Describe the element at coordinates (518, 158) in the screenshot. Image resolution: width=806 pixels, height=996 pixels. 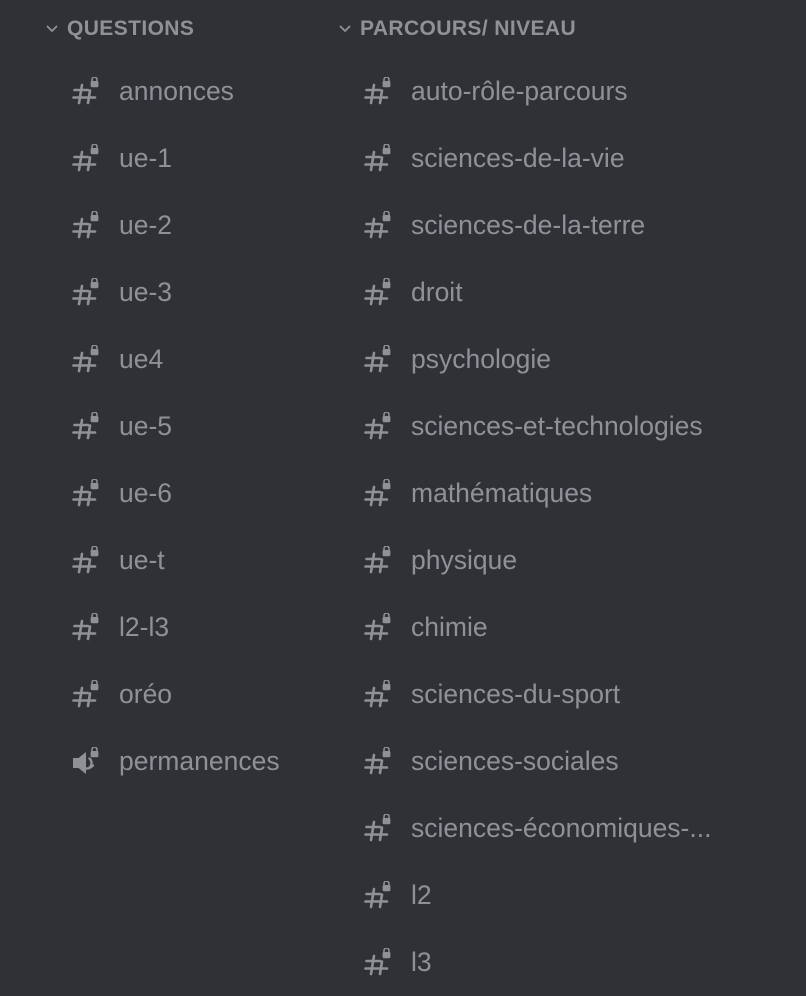
I see `channel-name: sciences-de-la-vie` at that location.